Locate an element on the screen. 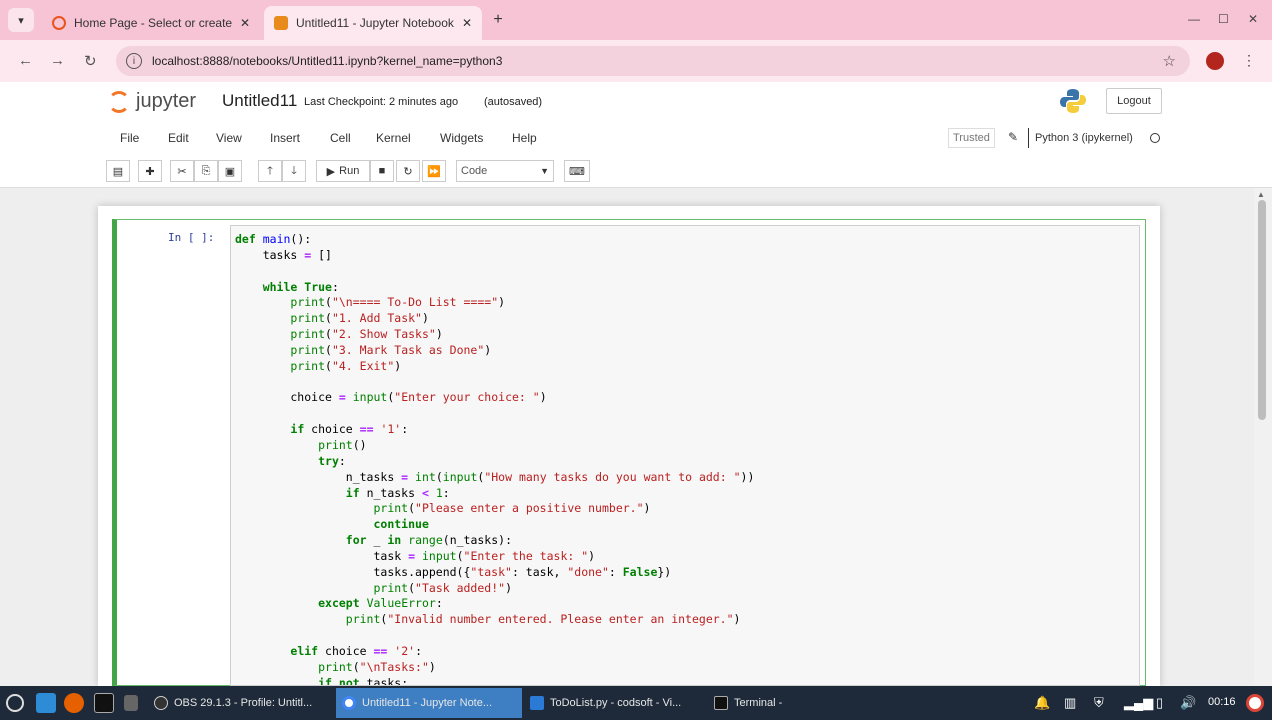  taskbar-item-terminal: Terminal - is located at coordinates (768, 703).